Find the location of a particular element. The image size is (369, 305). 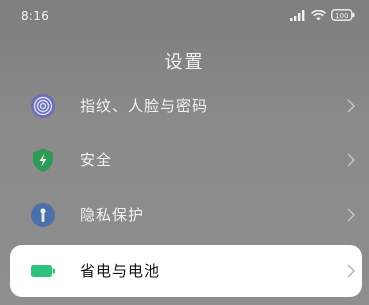

battery-status-icon: 100 is located at coordinates (343, 15).